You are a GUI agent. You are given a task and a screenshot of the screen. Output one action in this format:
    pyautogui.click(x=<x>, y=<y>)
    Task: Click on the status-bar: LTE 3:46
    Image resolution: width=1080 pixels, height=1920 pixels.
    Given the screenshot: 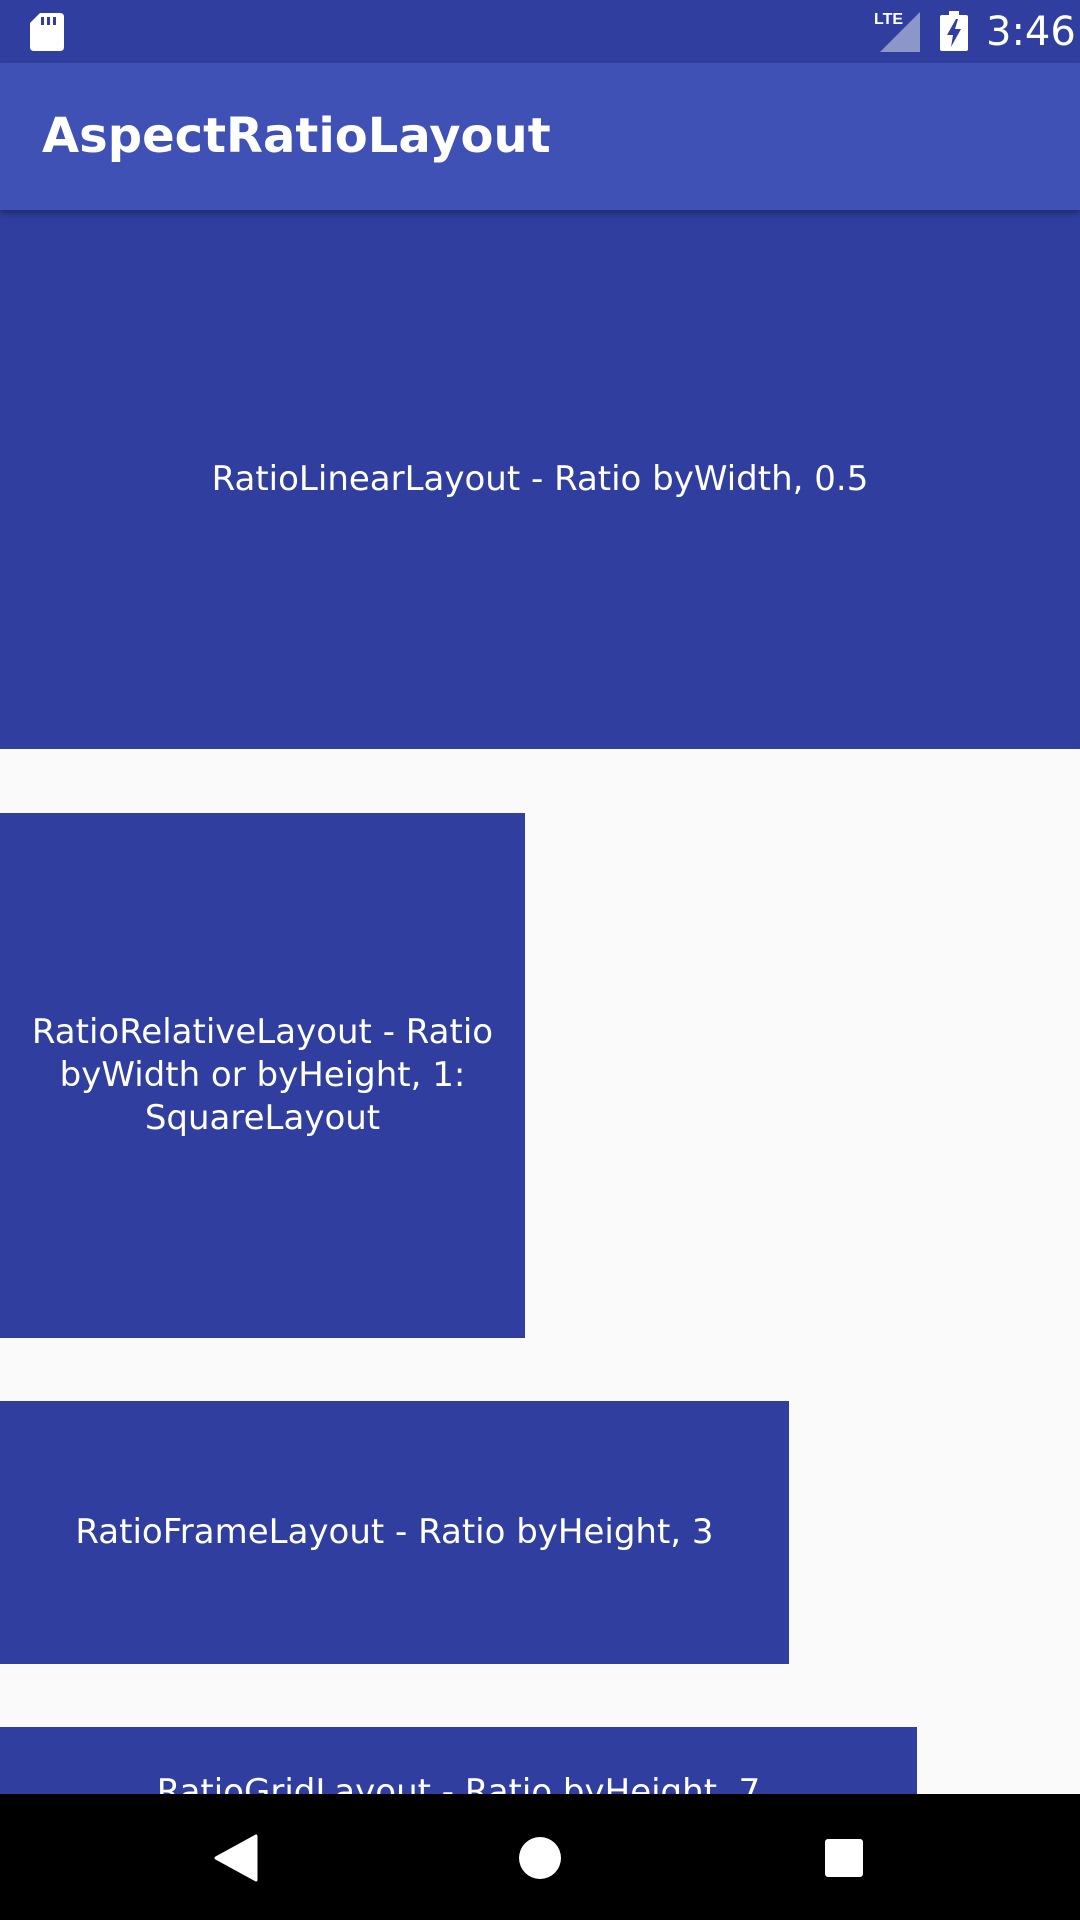 What is the action you would take?
    pyautogui.click(x=540, y=31)
    